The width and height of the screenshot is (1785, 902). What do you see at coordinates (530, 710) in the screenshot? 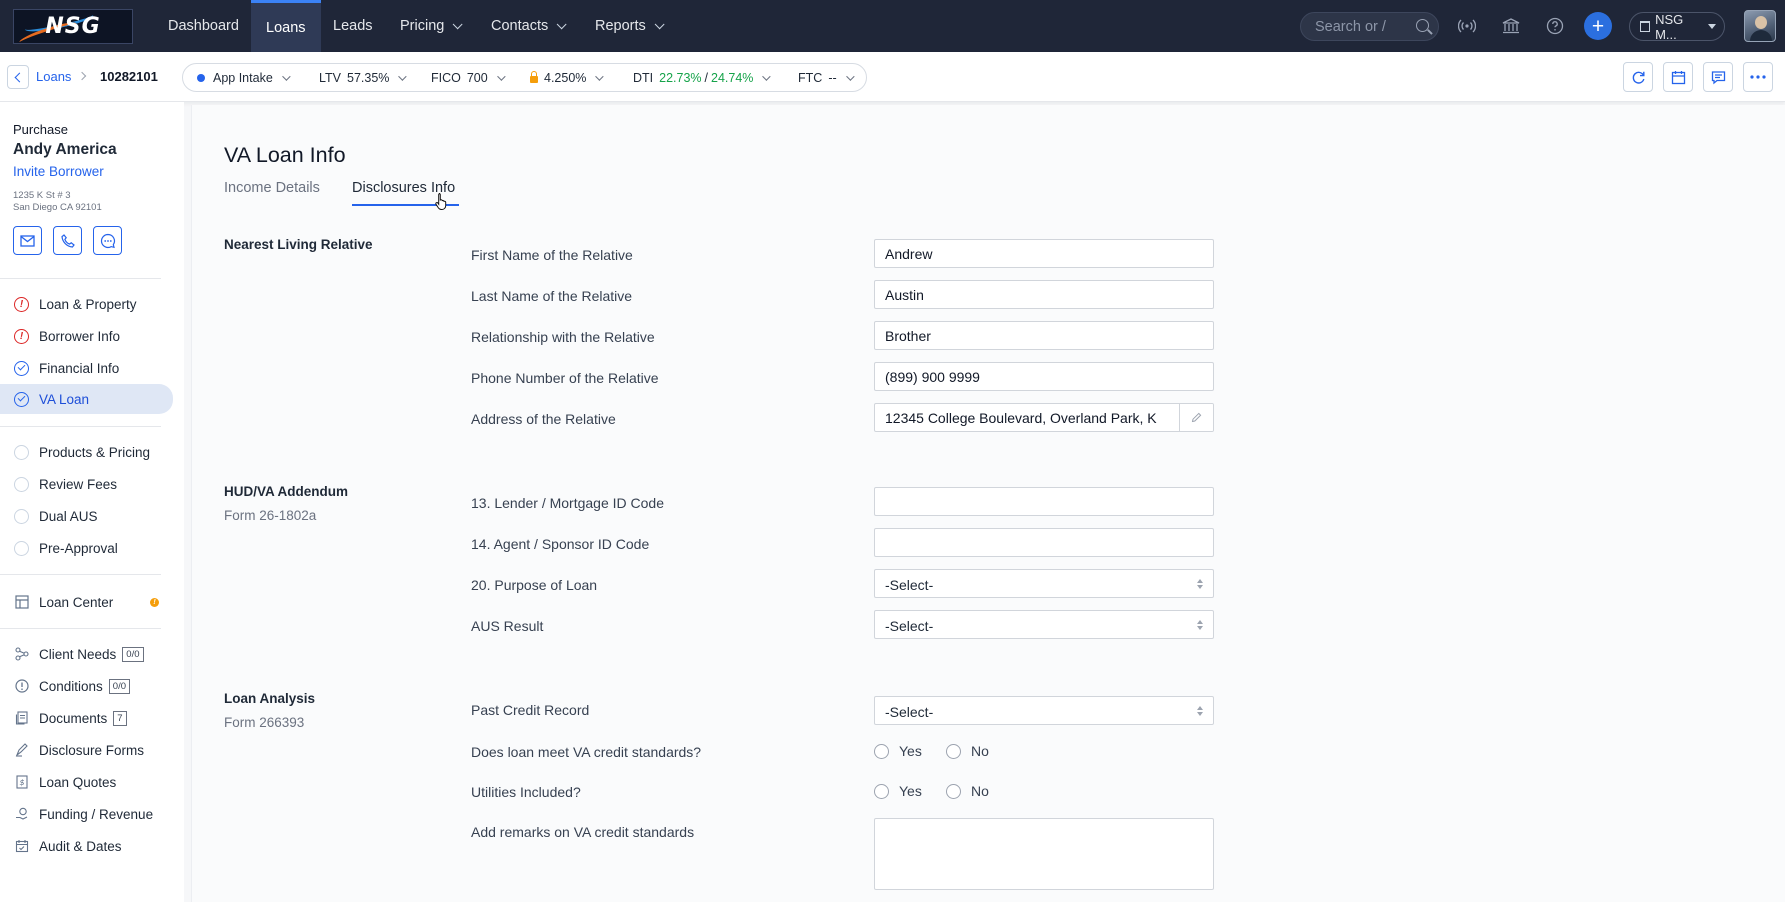
I see `label-past-credit: Past Credit Record` at bounding box center [530, 710].